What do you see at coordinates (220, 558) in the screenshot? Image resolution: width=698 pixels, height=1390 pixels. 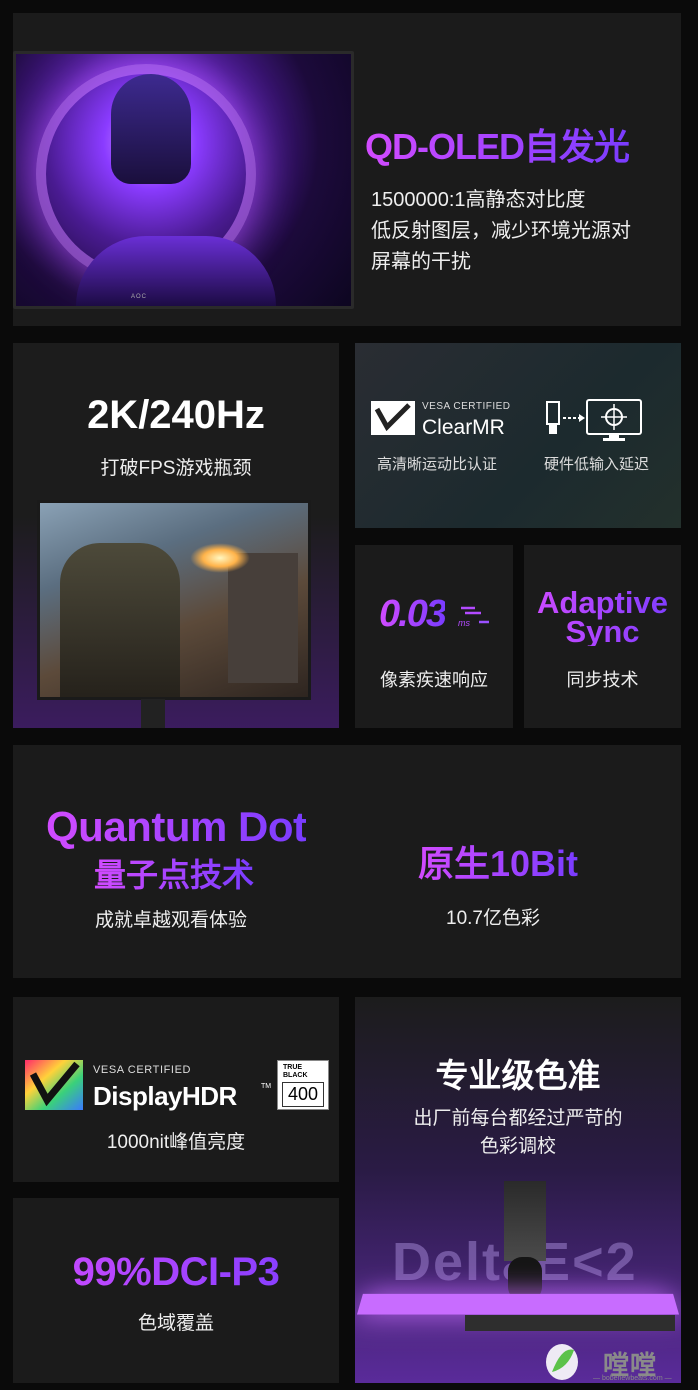 I see `muzzle-flash-graphic` at bounding box center [220, 558].